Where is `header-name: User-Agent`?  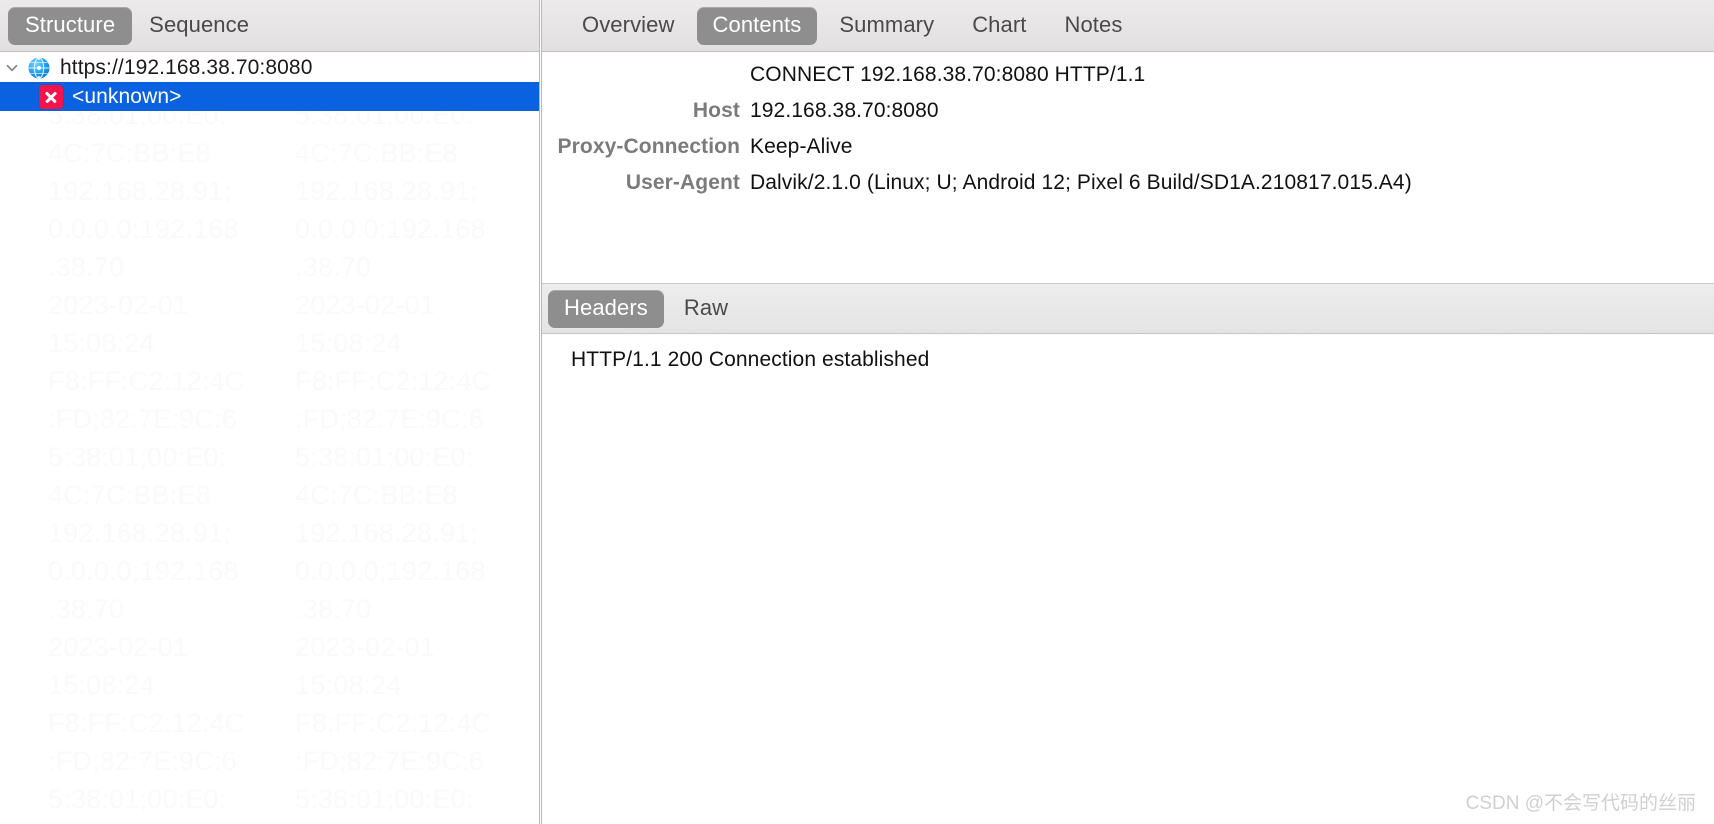 header-name: User-Agent is located at coordinates (682, 182).